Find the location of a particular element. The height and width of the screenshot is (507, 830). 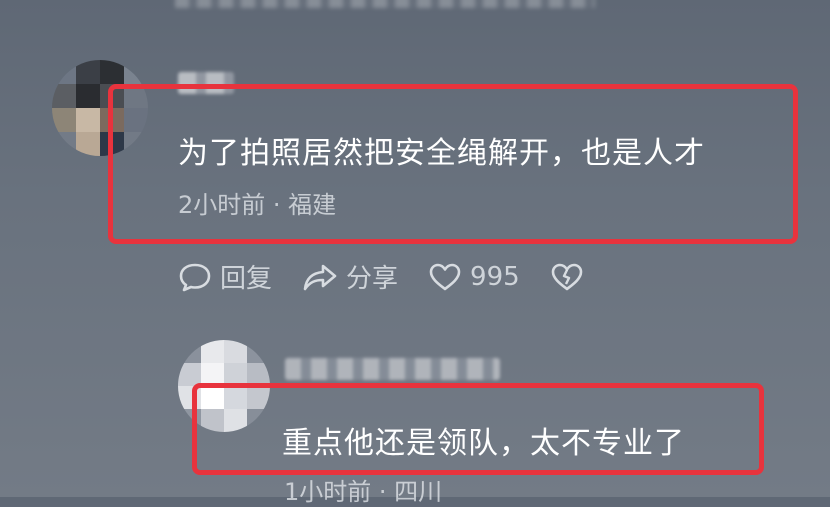

share-button: 分享 is located at coordinates (350, 276).